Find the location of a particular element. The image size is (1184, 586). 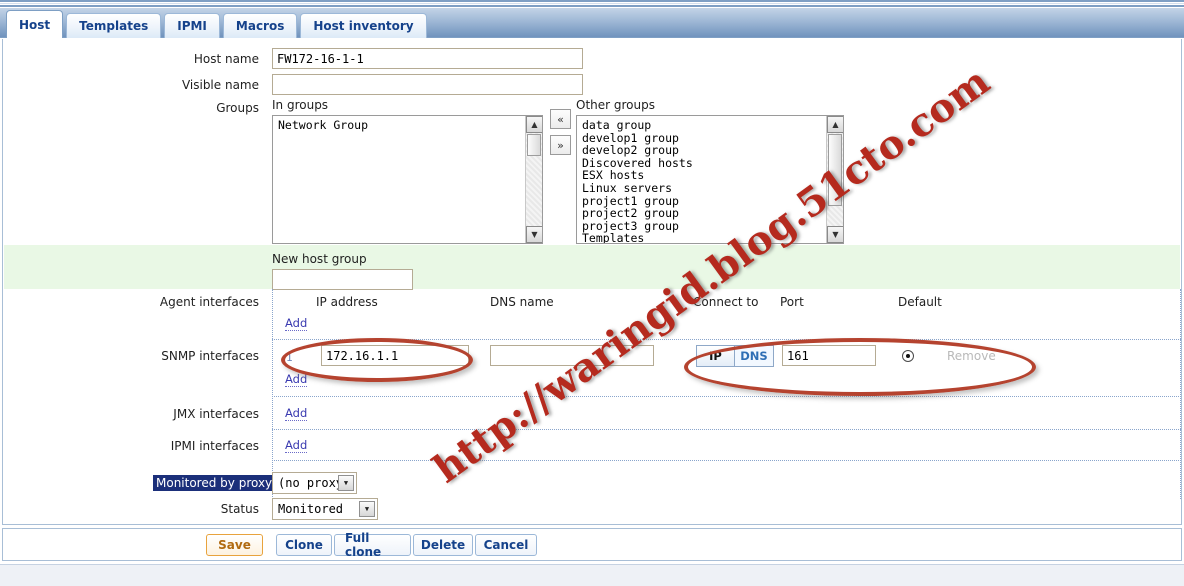

move-to-other-groups-button: » is located at coordinates (560, 145).